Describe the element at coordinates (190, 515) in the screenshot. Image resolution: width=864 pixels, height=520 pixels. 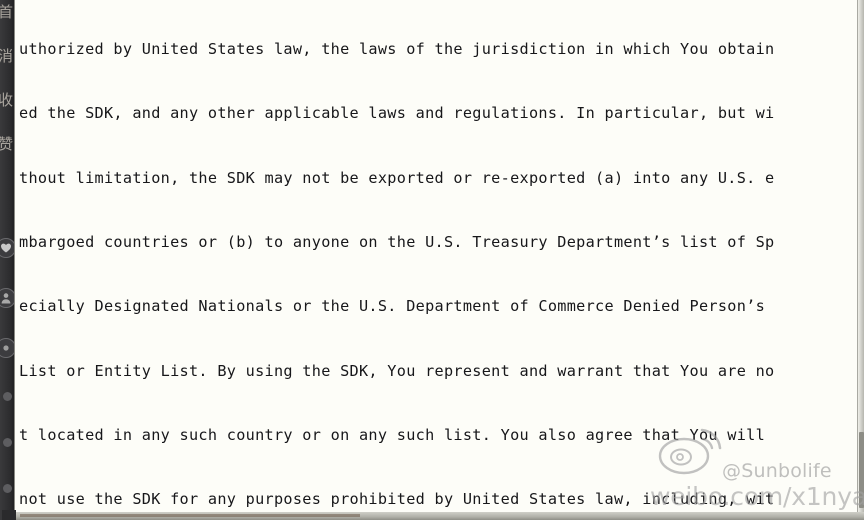
I see `window-bottom-accent` at that location.